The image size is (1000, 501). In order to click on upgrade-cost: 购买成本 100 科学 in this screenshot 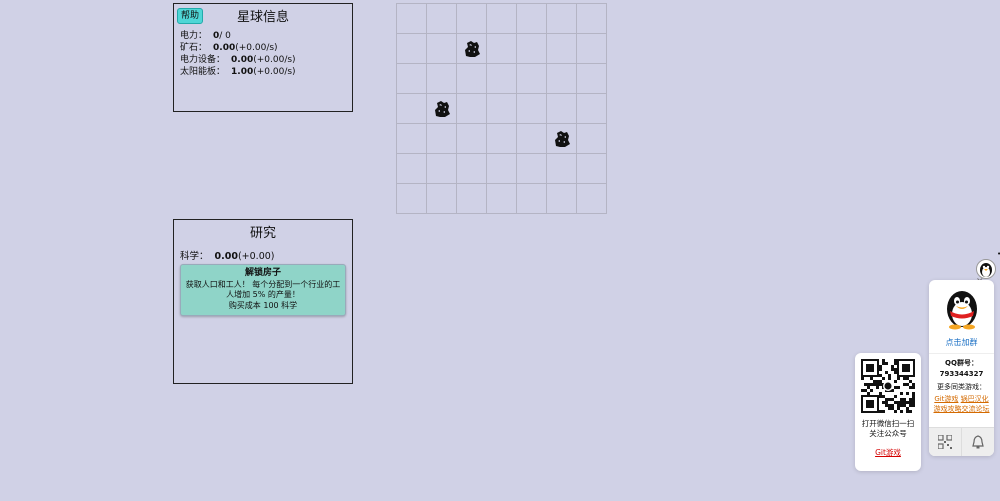, I will do `click(263, 305)`.